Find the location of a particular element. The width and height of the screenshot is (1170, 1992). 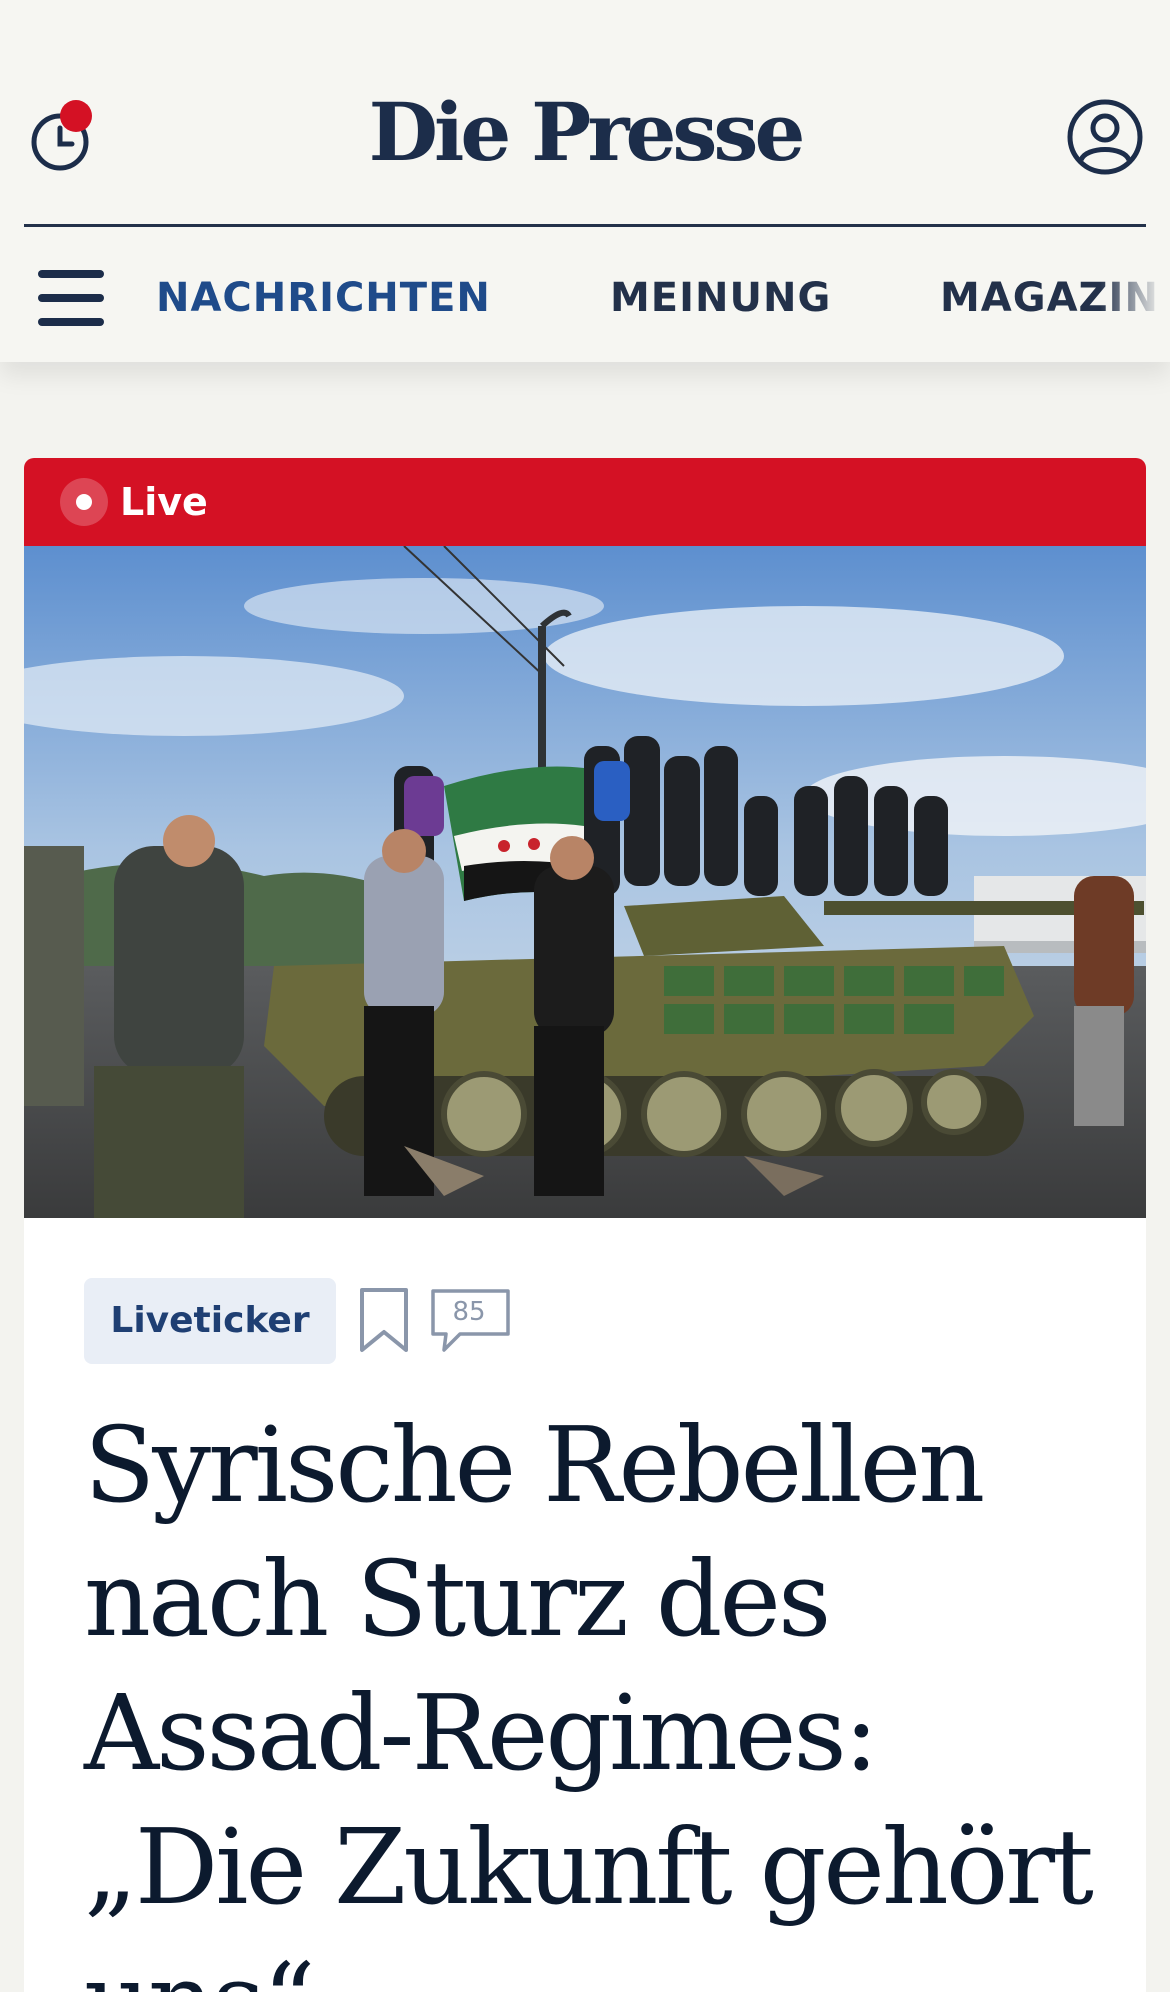

bookmark-button is located at coordinates (384, 1320).